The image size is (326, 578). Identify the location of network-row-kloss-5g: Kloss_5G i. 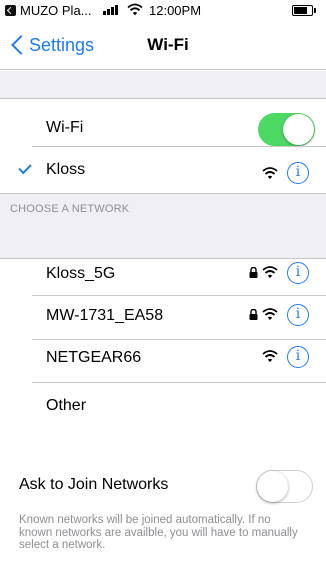
(163, 281).